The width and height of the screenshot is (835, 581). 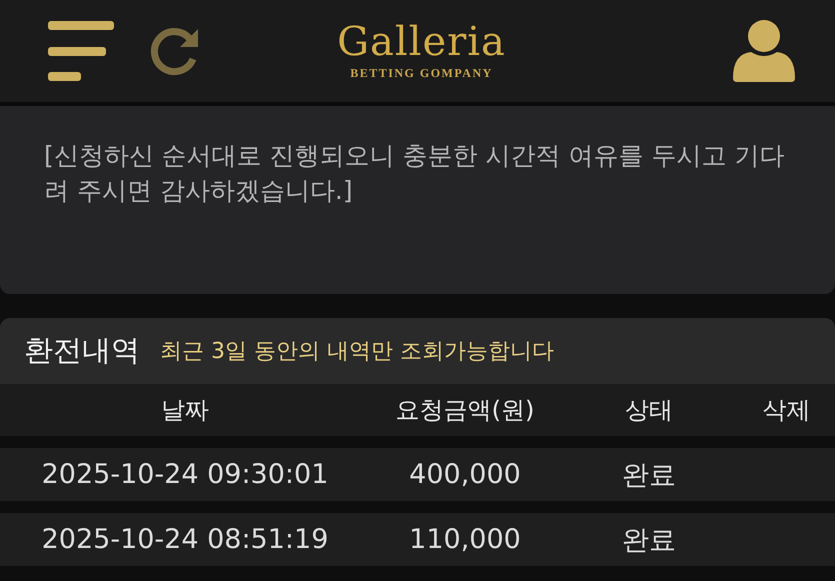 I want to click on column-header: 요청금액(원), so click(x=465, y=410).